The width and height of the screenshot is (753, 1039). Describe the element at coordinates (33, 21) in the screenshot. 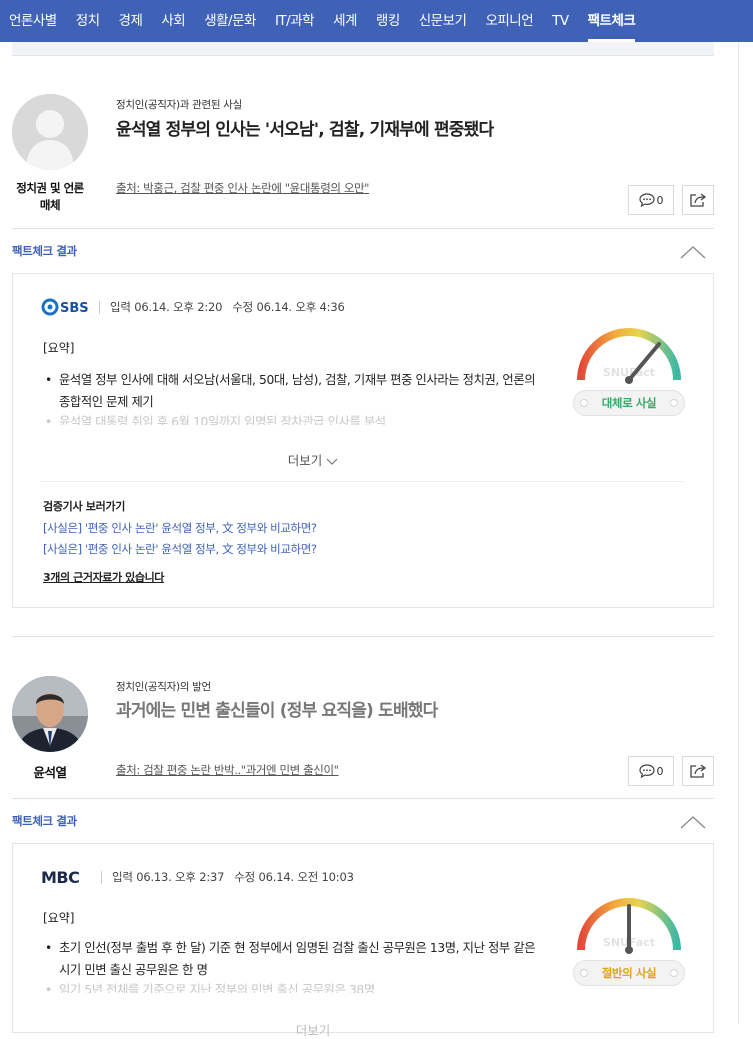

I see `nav-item-press: 언론사별` at that location.